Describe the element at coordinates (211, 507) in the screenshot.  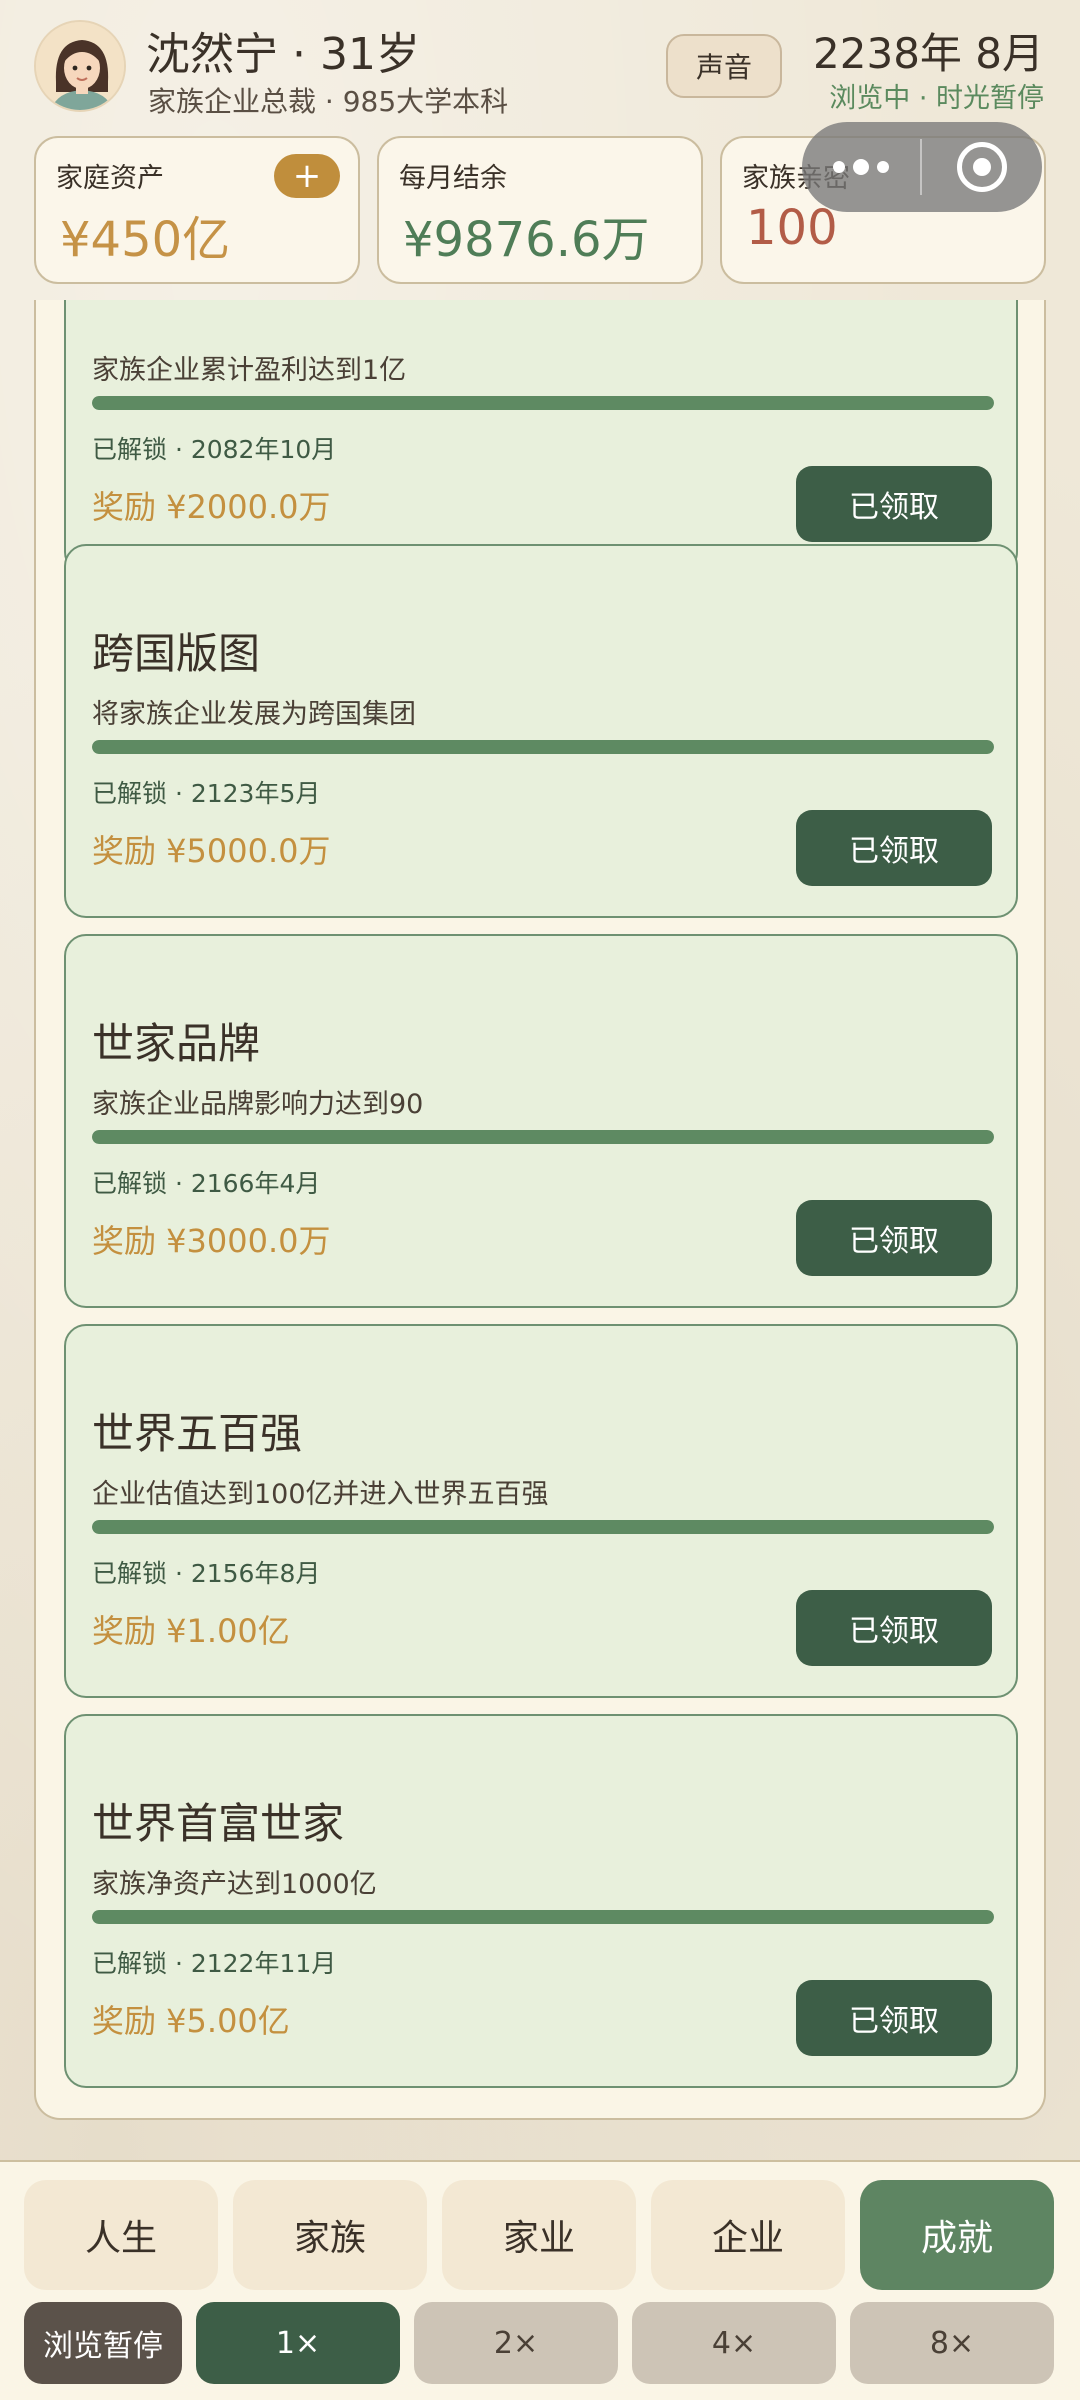
I see `achievement-reward: 奖励 ¥2000.0万` at that location.